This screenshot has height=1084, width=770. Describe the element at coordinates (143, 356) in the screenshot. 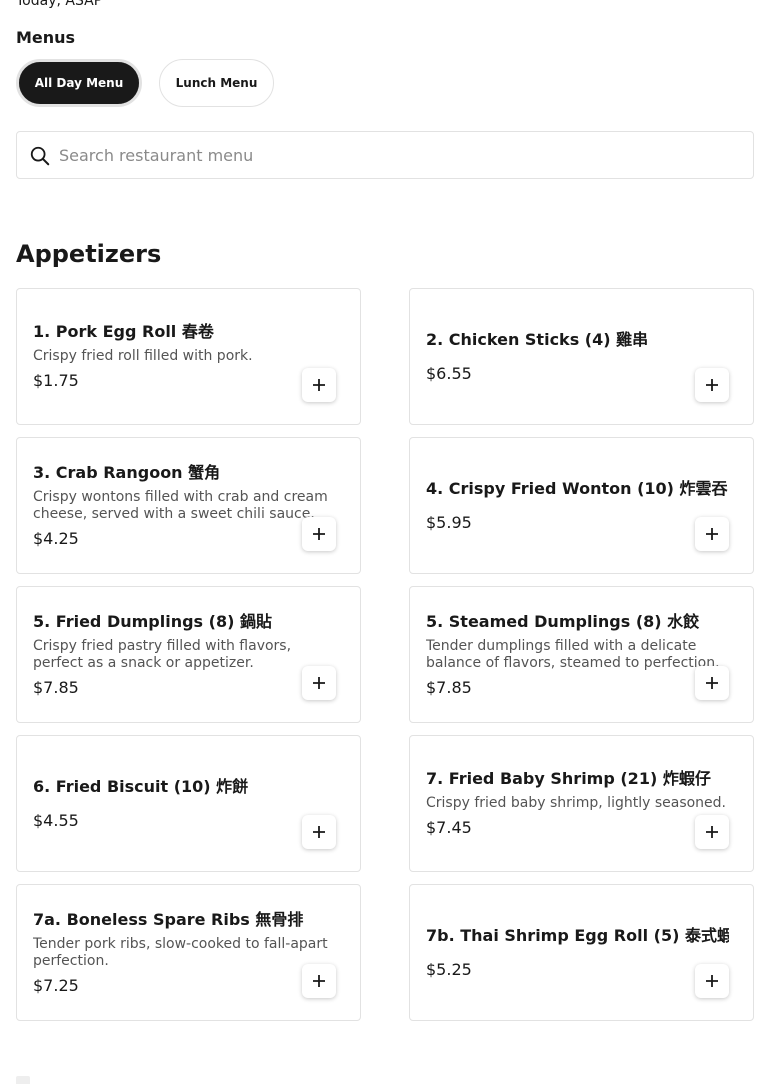

I see `menu-item-description: Crispy fried roll filled with pork.` at that location.